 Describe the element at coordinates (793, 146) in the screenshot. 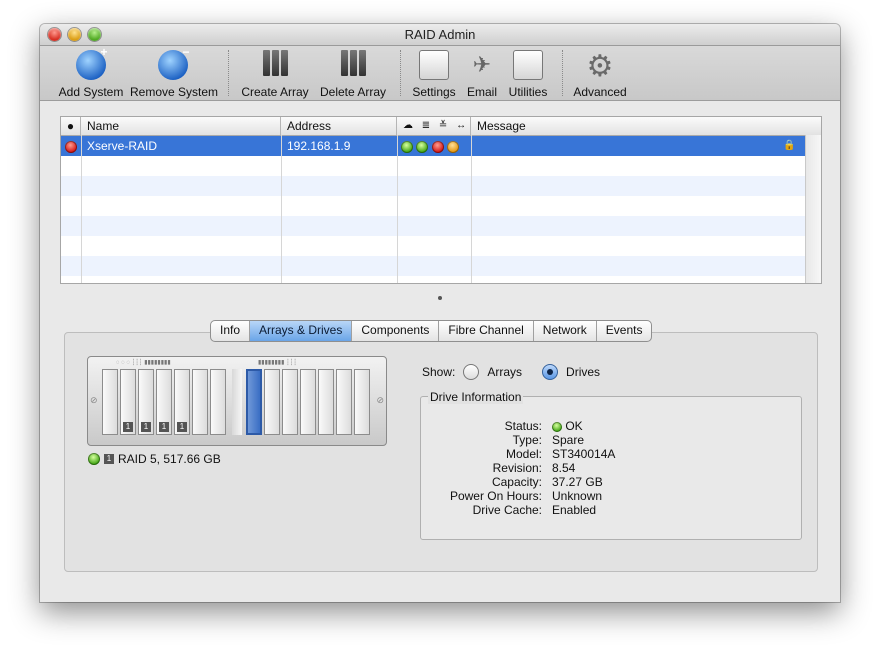

I see `lock-icon: 🔒` at that location.